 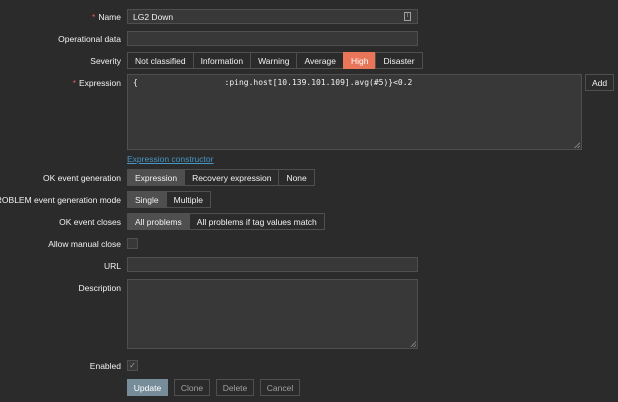 I want to click on expression-label: * Expression, so click(x=96, y=83).